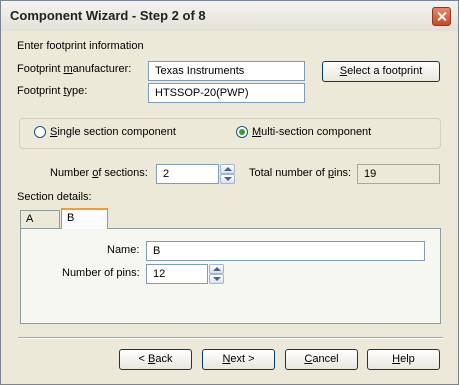 The height and width of the screenshot is (385, 459). What do you see at coordinates (242, 132) in the screenshot?
I see `multi-section-radio` at bounding box center [242, 132].